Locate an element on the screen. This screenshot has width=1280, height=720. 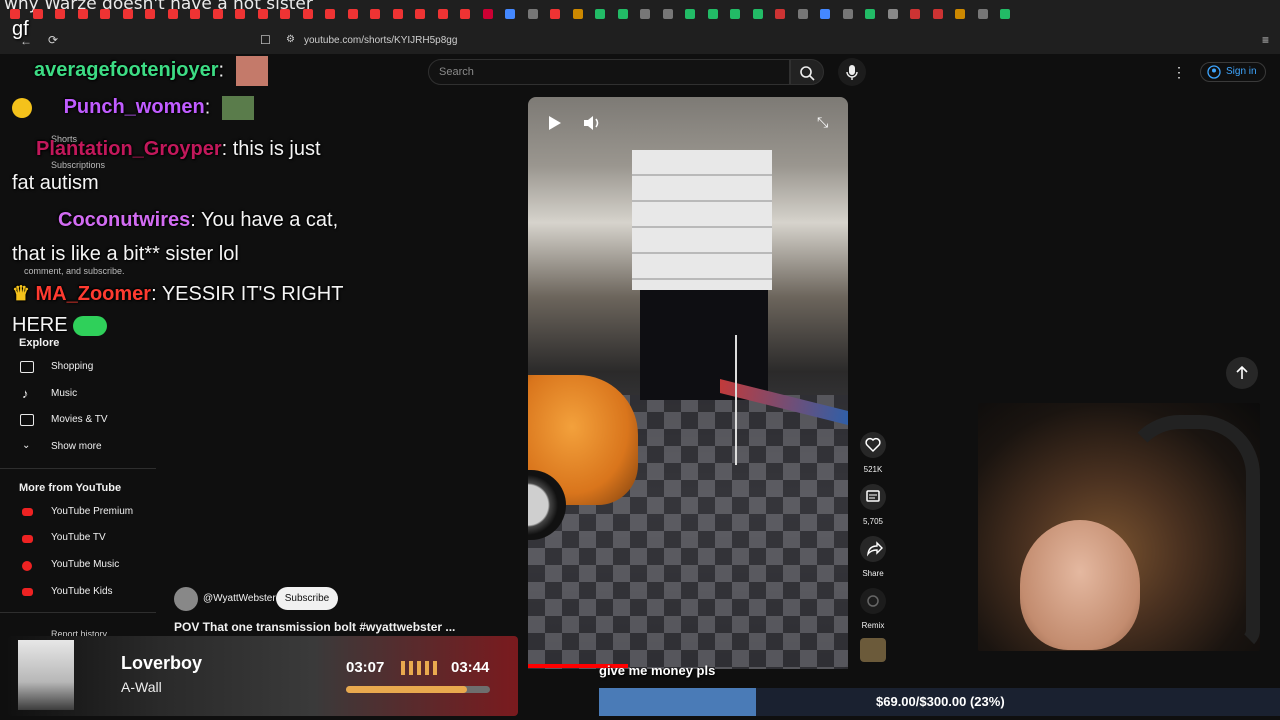
account-icon is located at coordinates (1214, 72).